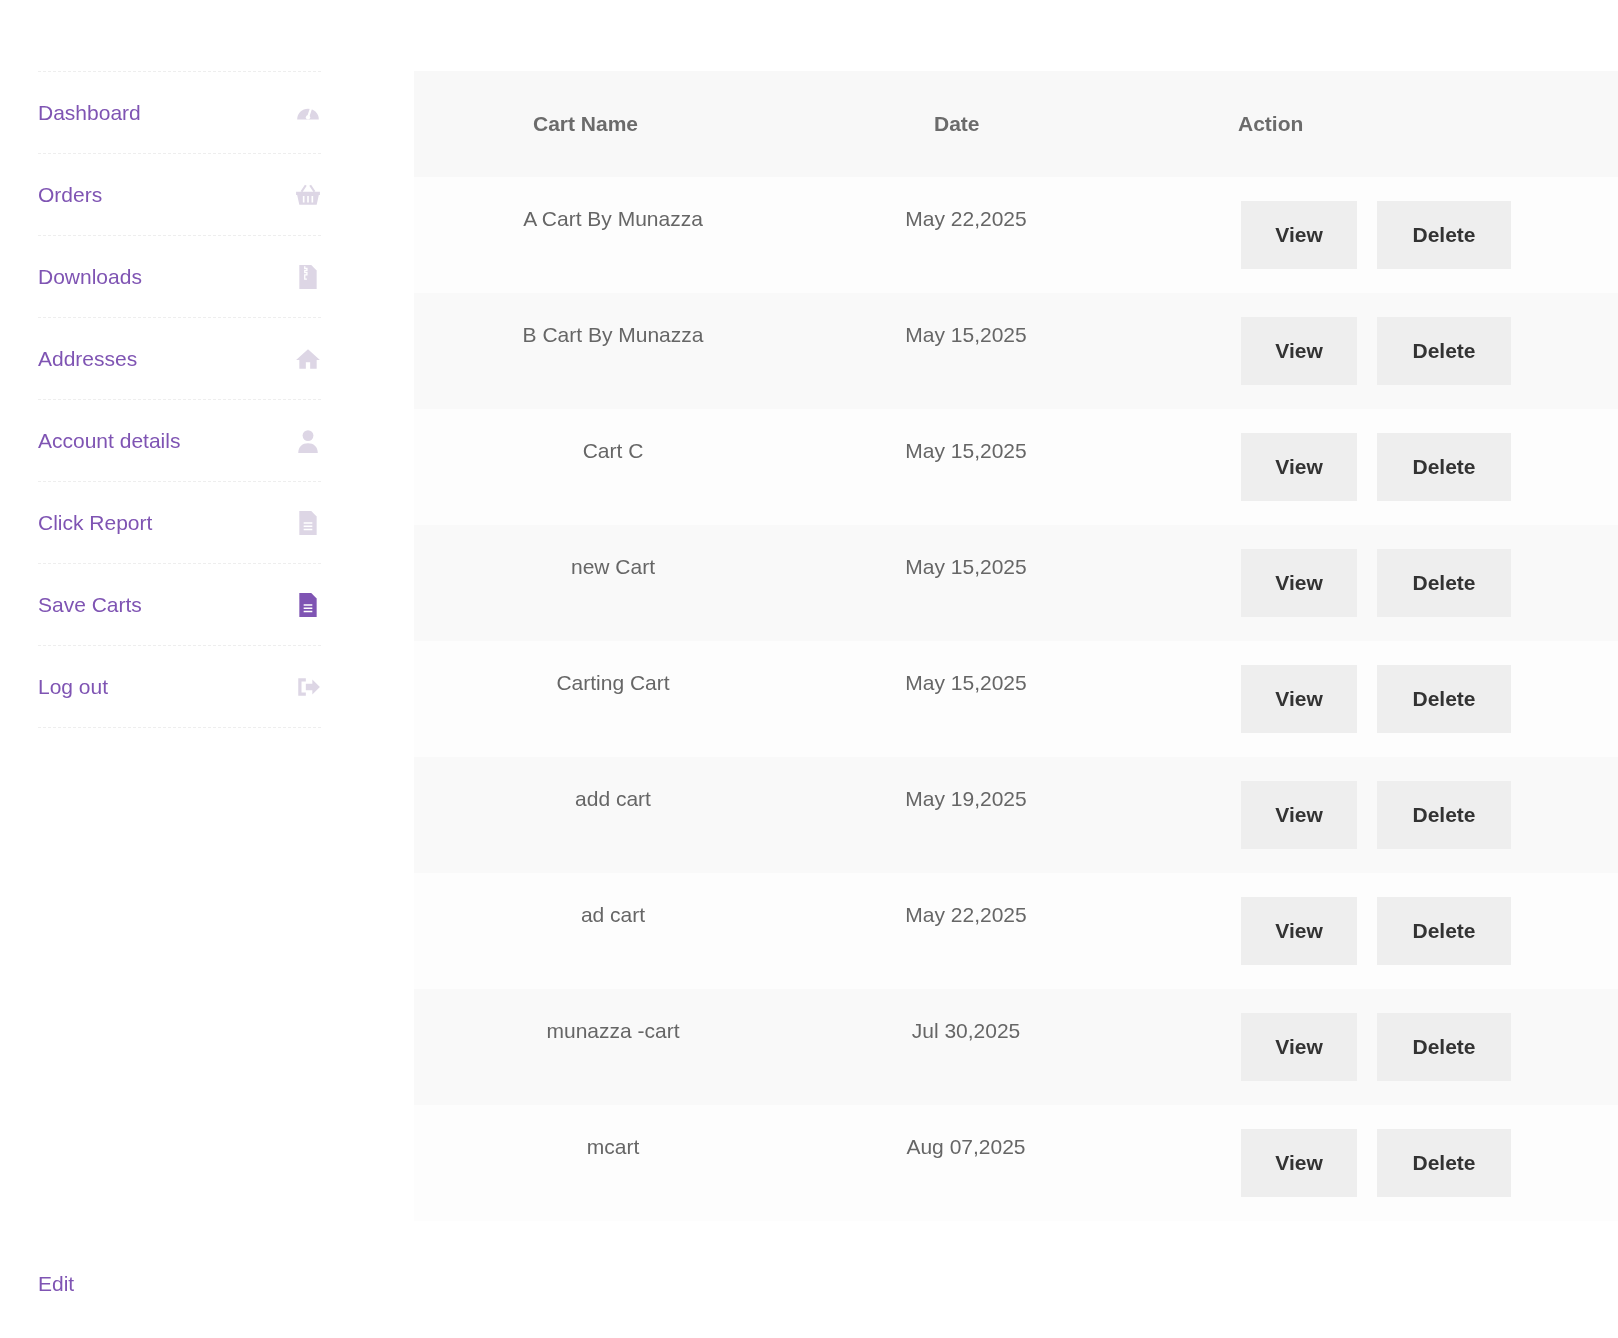 The width and height of the screenshot is (1618, 1338). I want to click on date-cell-text: May 19,2025, so click(966, 799).